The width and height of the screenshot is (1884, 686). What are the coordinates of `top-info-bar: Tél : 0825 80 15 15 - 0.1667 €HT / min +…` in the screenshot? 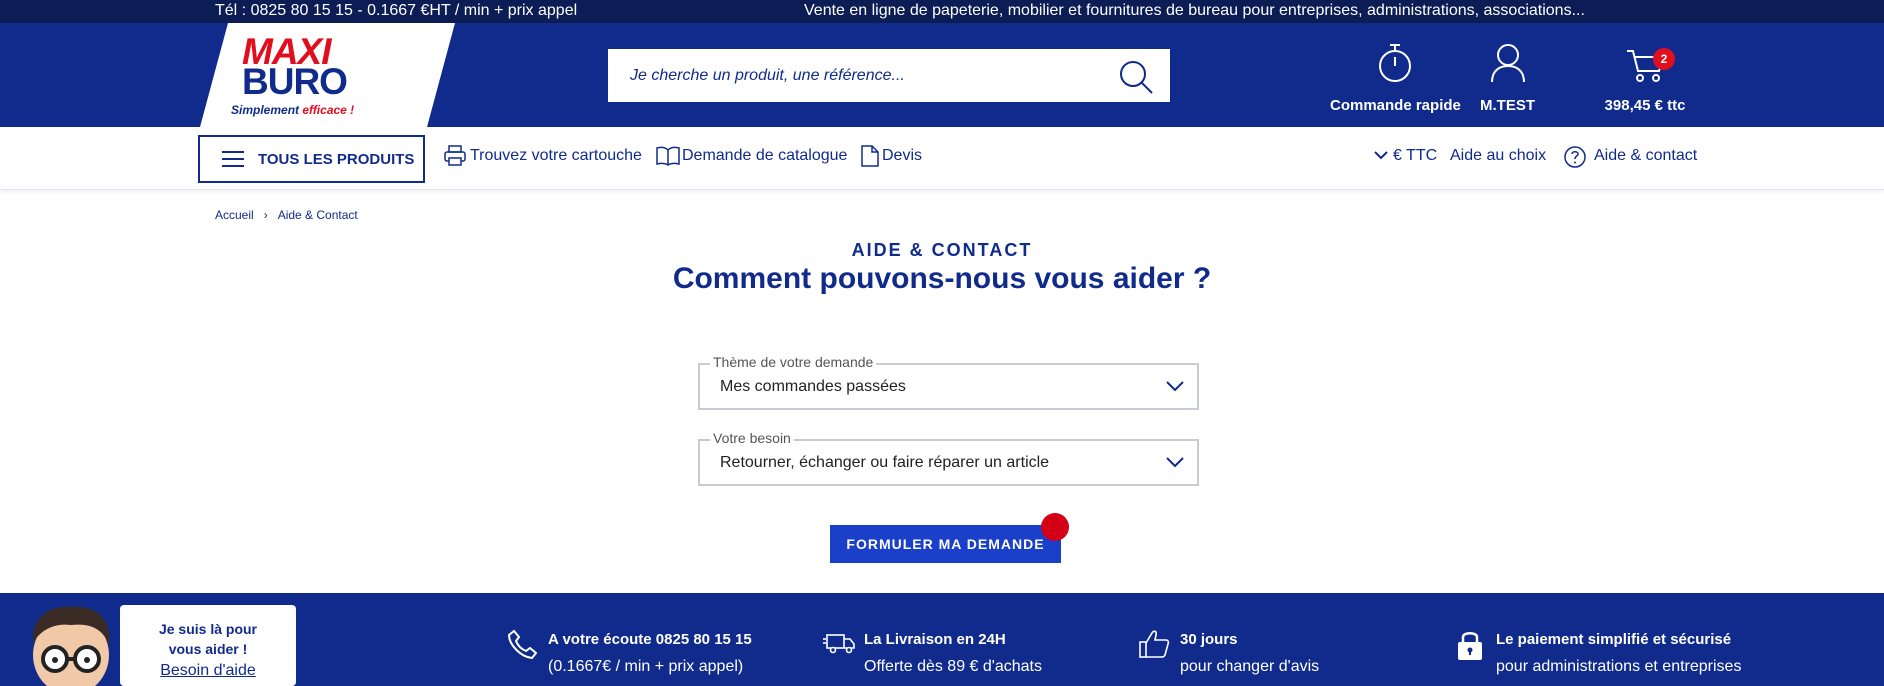 It's located at (942, 11).